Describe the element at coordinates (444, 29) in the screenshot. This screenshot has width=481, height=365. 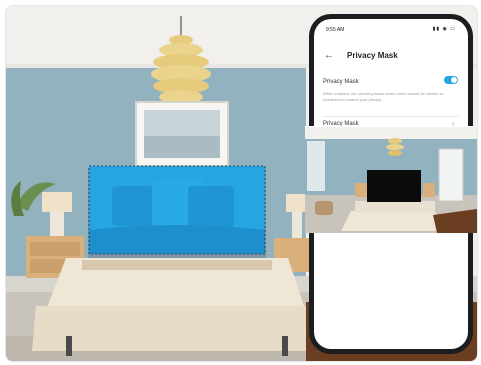
I see `status-icons: ▮▮ ◉ ▭` at that location.